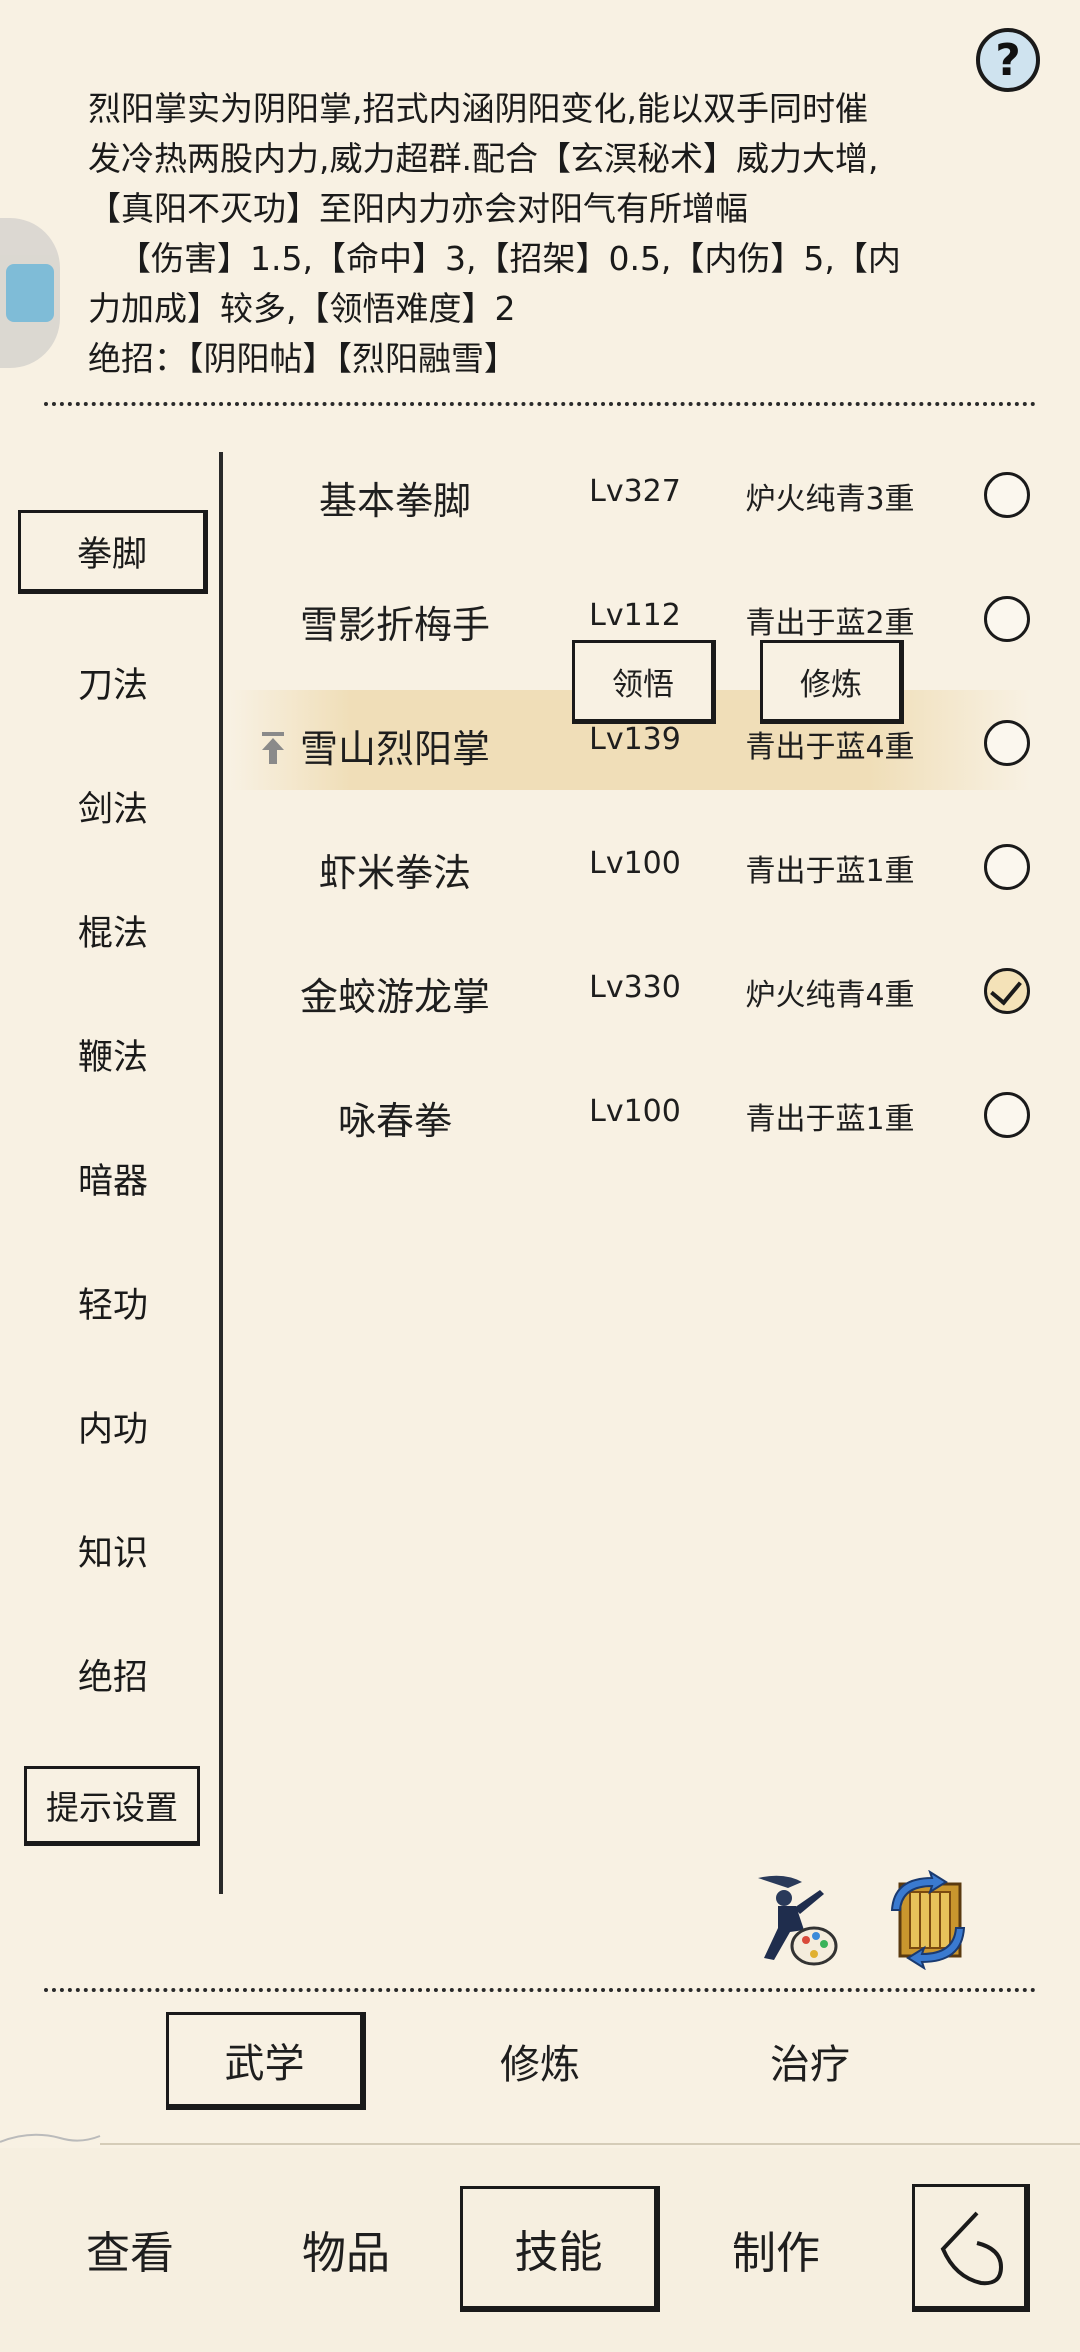 This screenshot has width=1080, height=2352. I want to click on app-shortcut-icon, so click(30, 293).